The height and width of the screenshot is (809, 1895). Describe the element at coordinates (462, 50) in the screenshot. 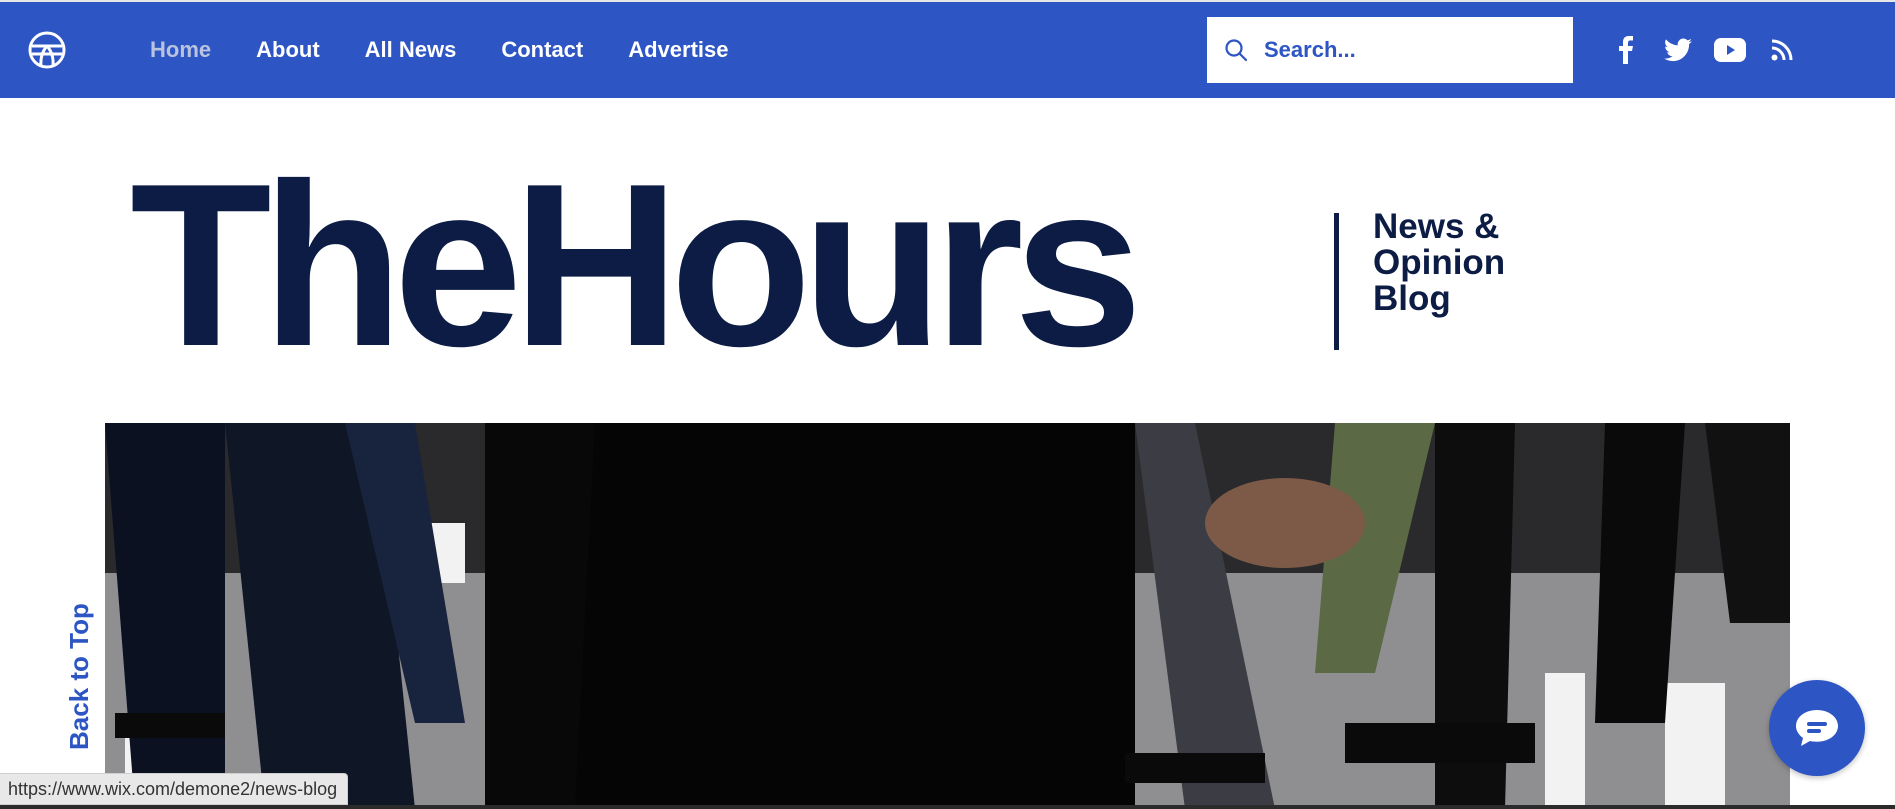

I see `main-nav: Home About All News Contact Advertise` at that location.